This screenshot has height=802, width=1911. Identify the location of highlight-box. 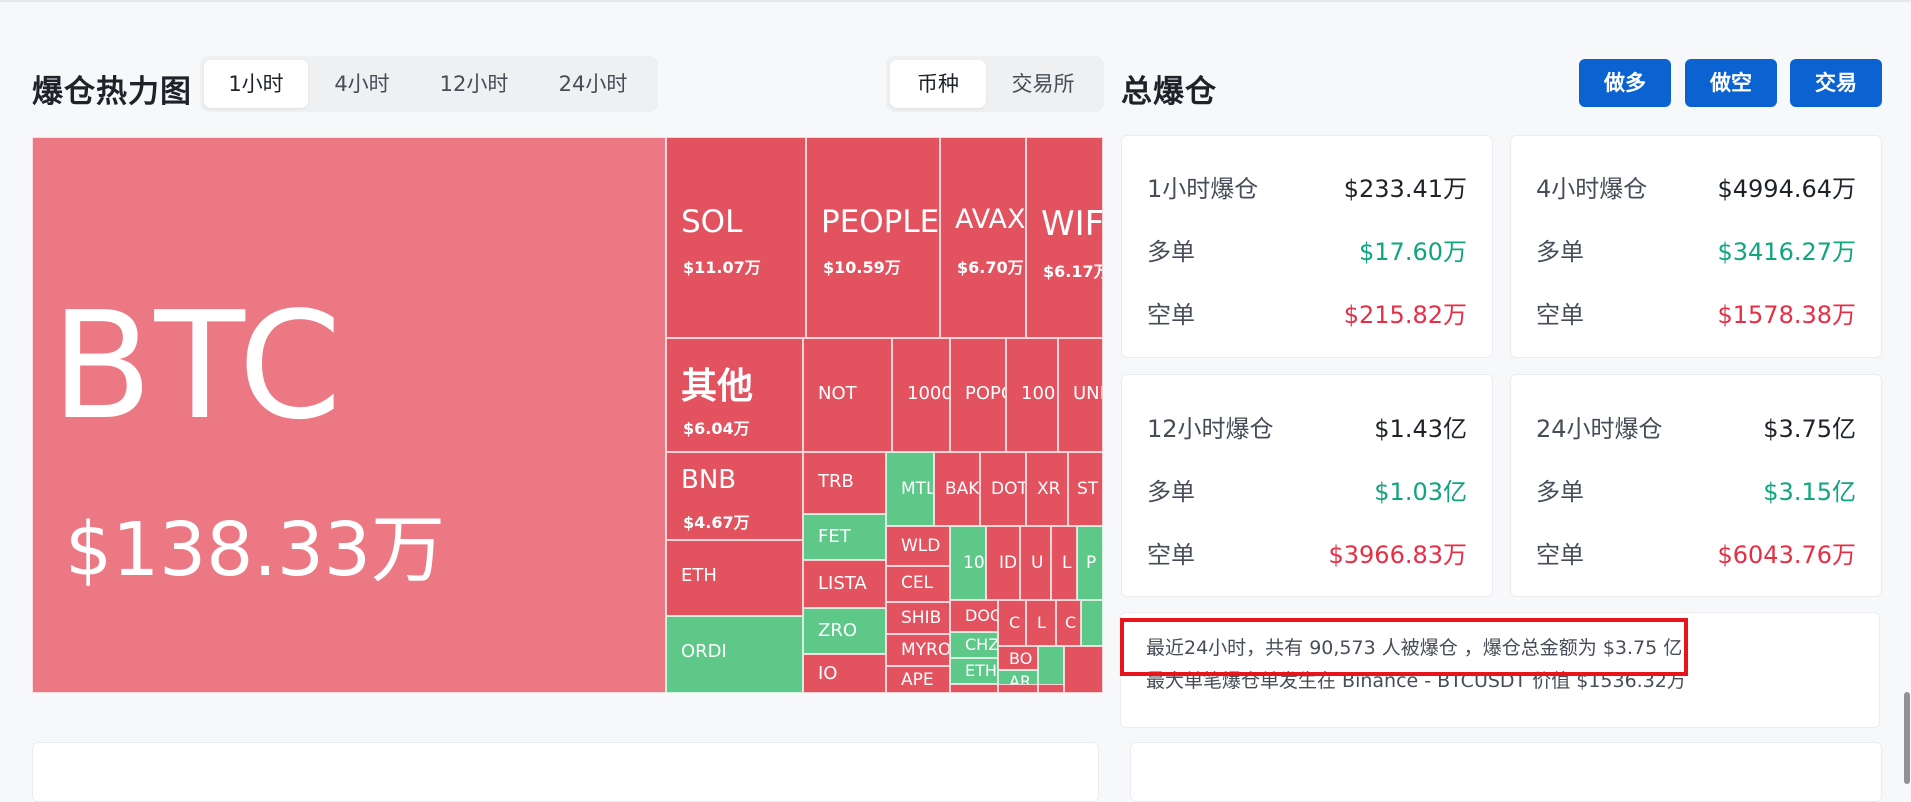
(1404, 647).